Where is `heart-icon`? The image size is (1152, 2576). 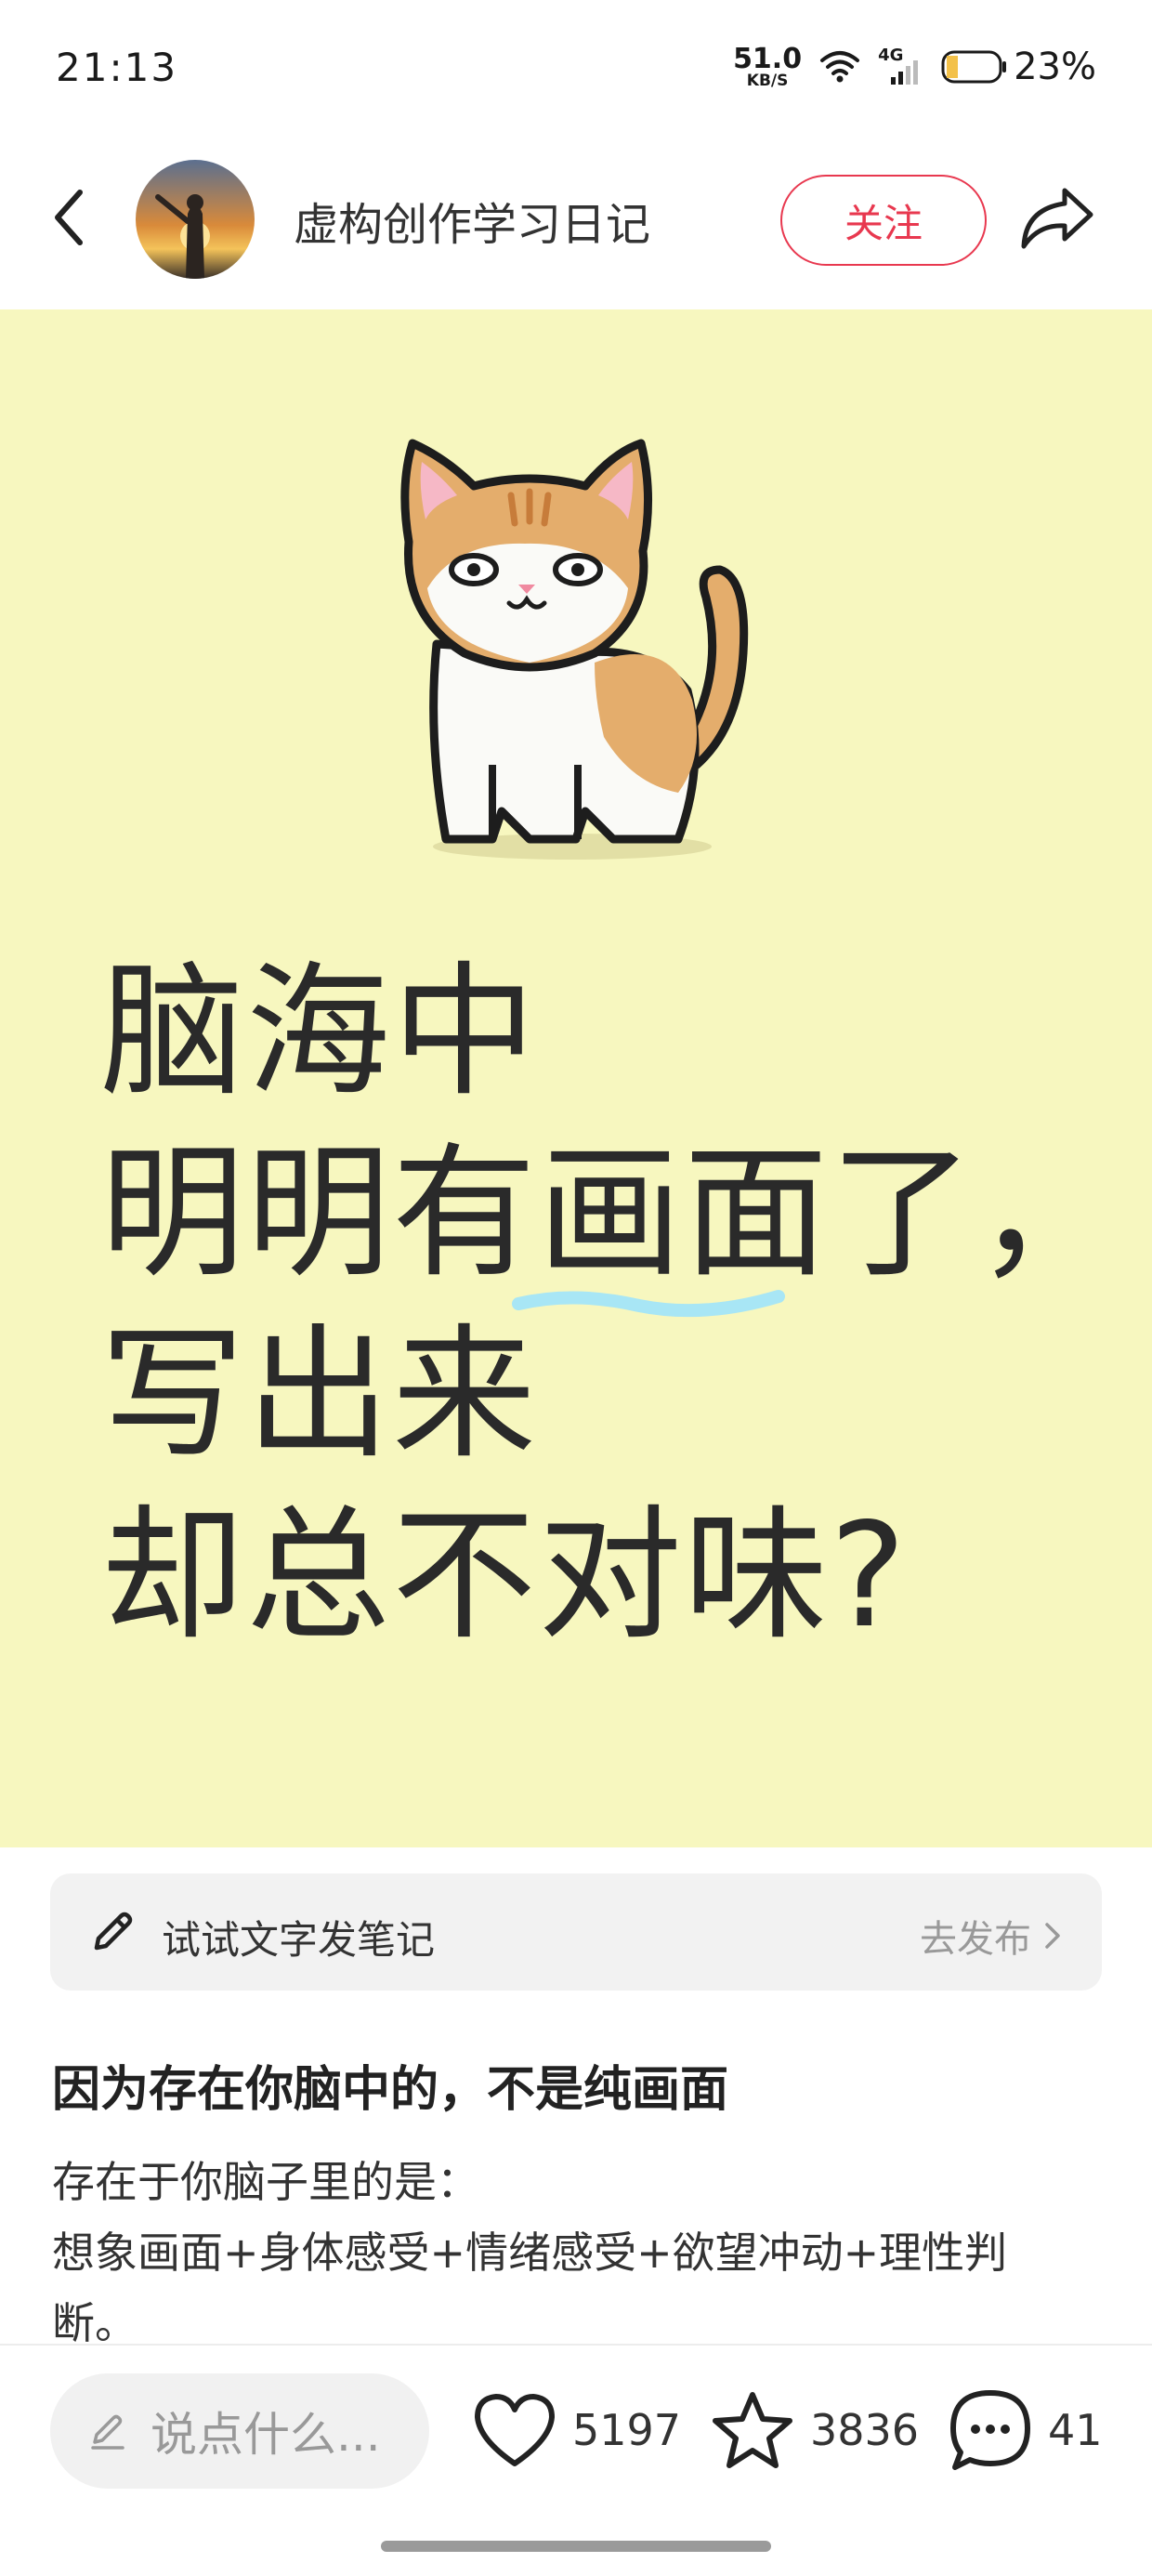 heart-icon is located at coordinates (515, 2430).